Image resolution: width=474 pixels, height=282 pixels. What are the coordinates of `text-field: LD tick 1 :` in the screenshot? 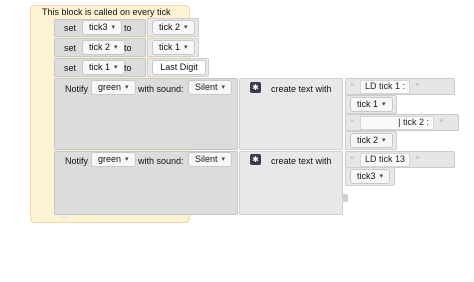 It's located at (385, 86).